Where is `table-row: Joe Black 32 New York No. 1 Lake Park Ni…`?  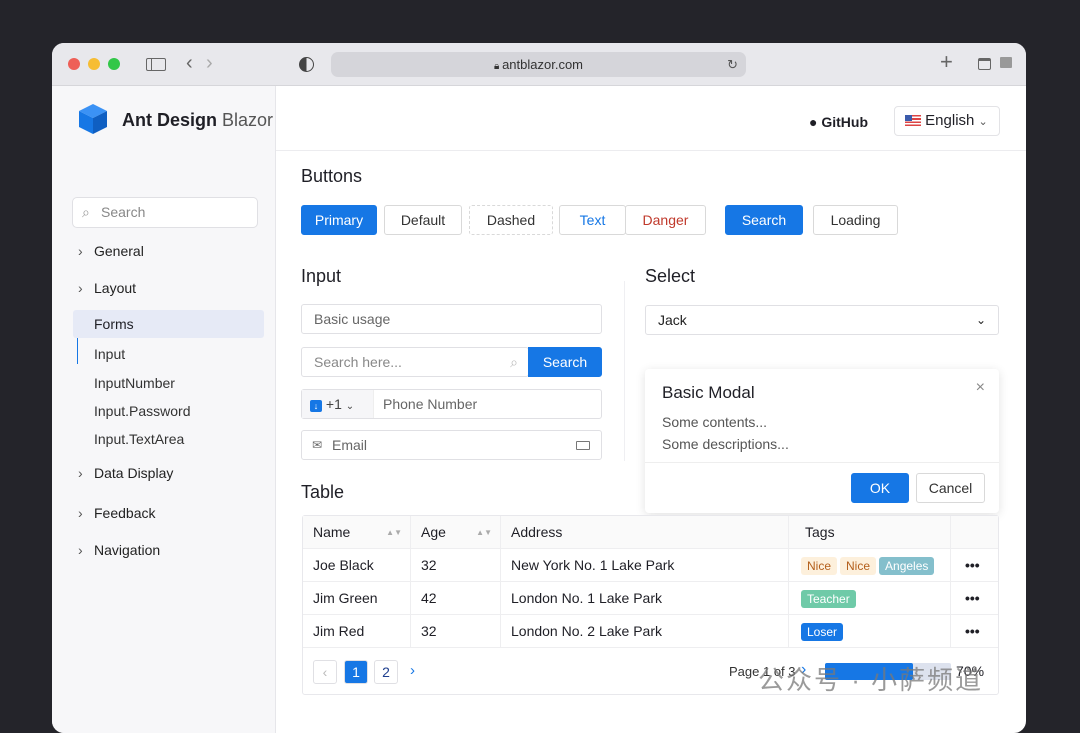
table-row: Joe Black 32 New York No. 1 Lake Park Ni… is located at coordinates (650, 565).